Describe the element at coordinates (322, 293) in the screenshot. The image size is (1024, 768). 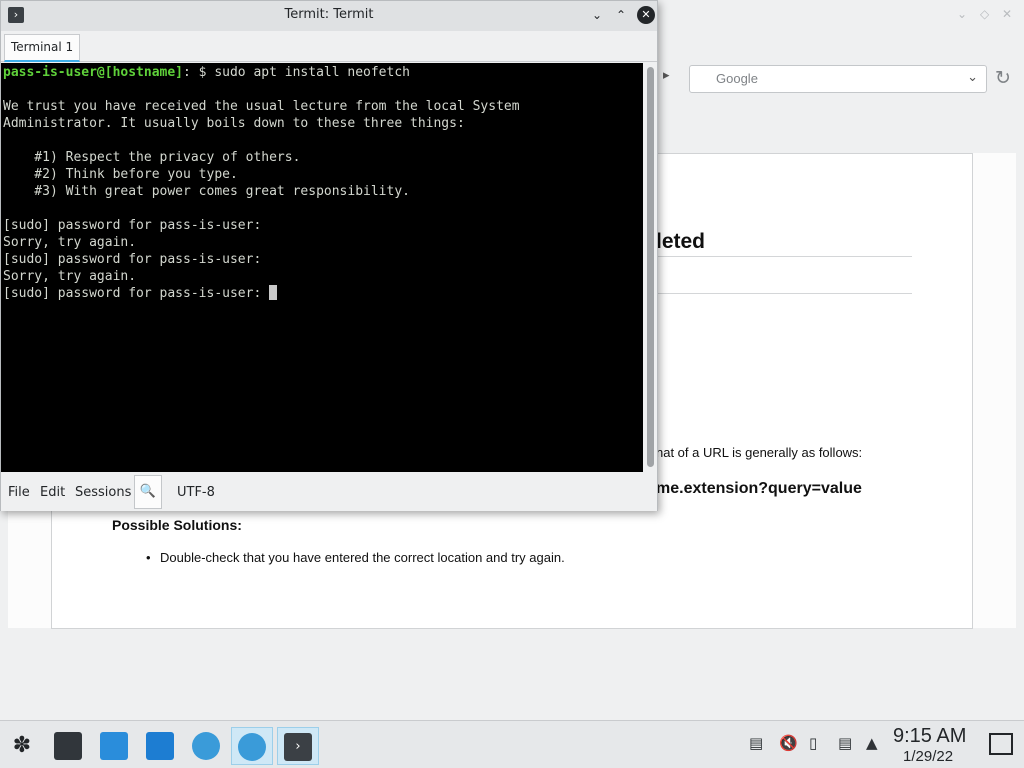
I see `current-line: [sudo] password for pass-is-user:` at that location.